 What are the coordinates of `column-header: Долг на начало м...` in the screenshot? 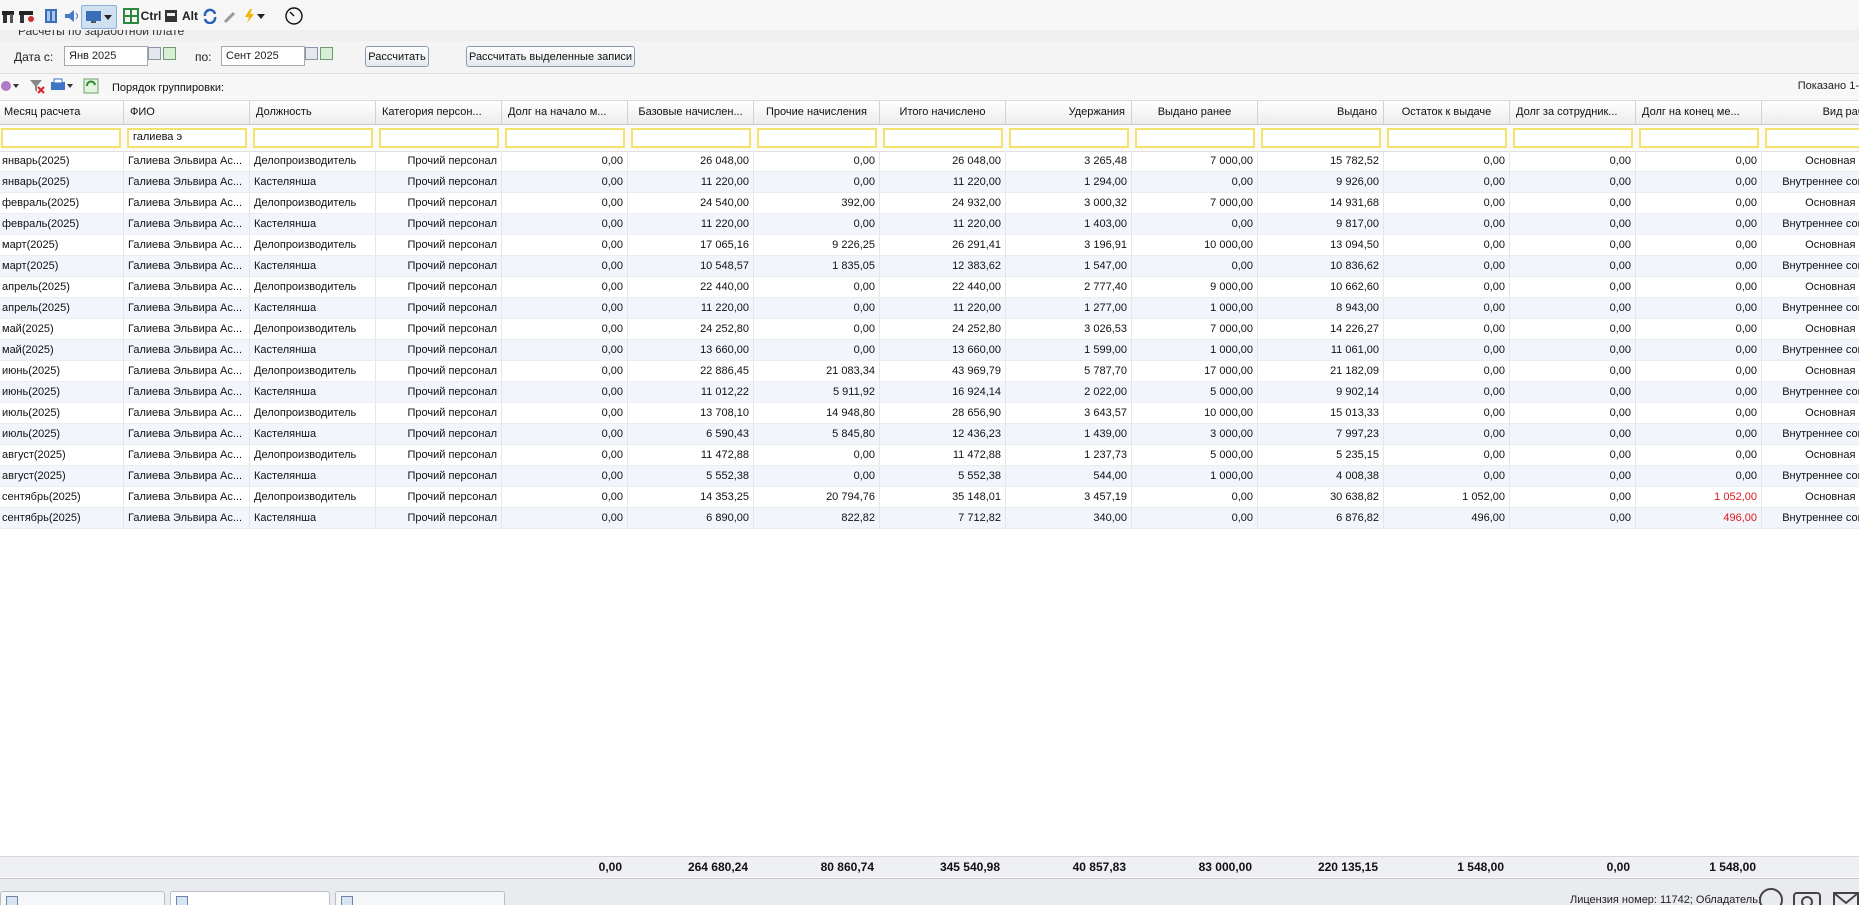 It's located at (565, 112).